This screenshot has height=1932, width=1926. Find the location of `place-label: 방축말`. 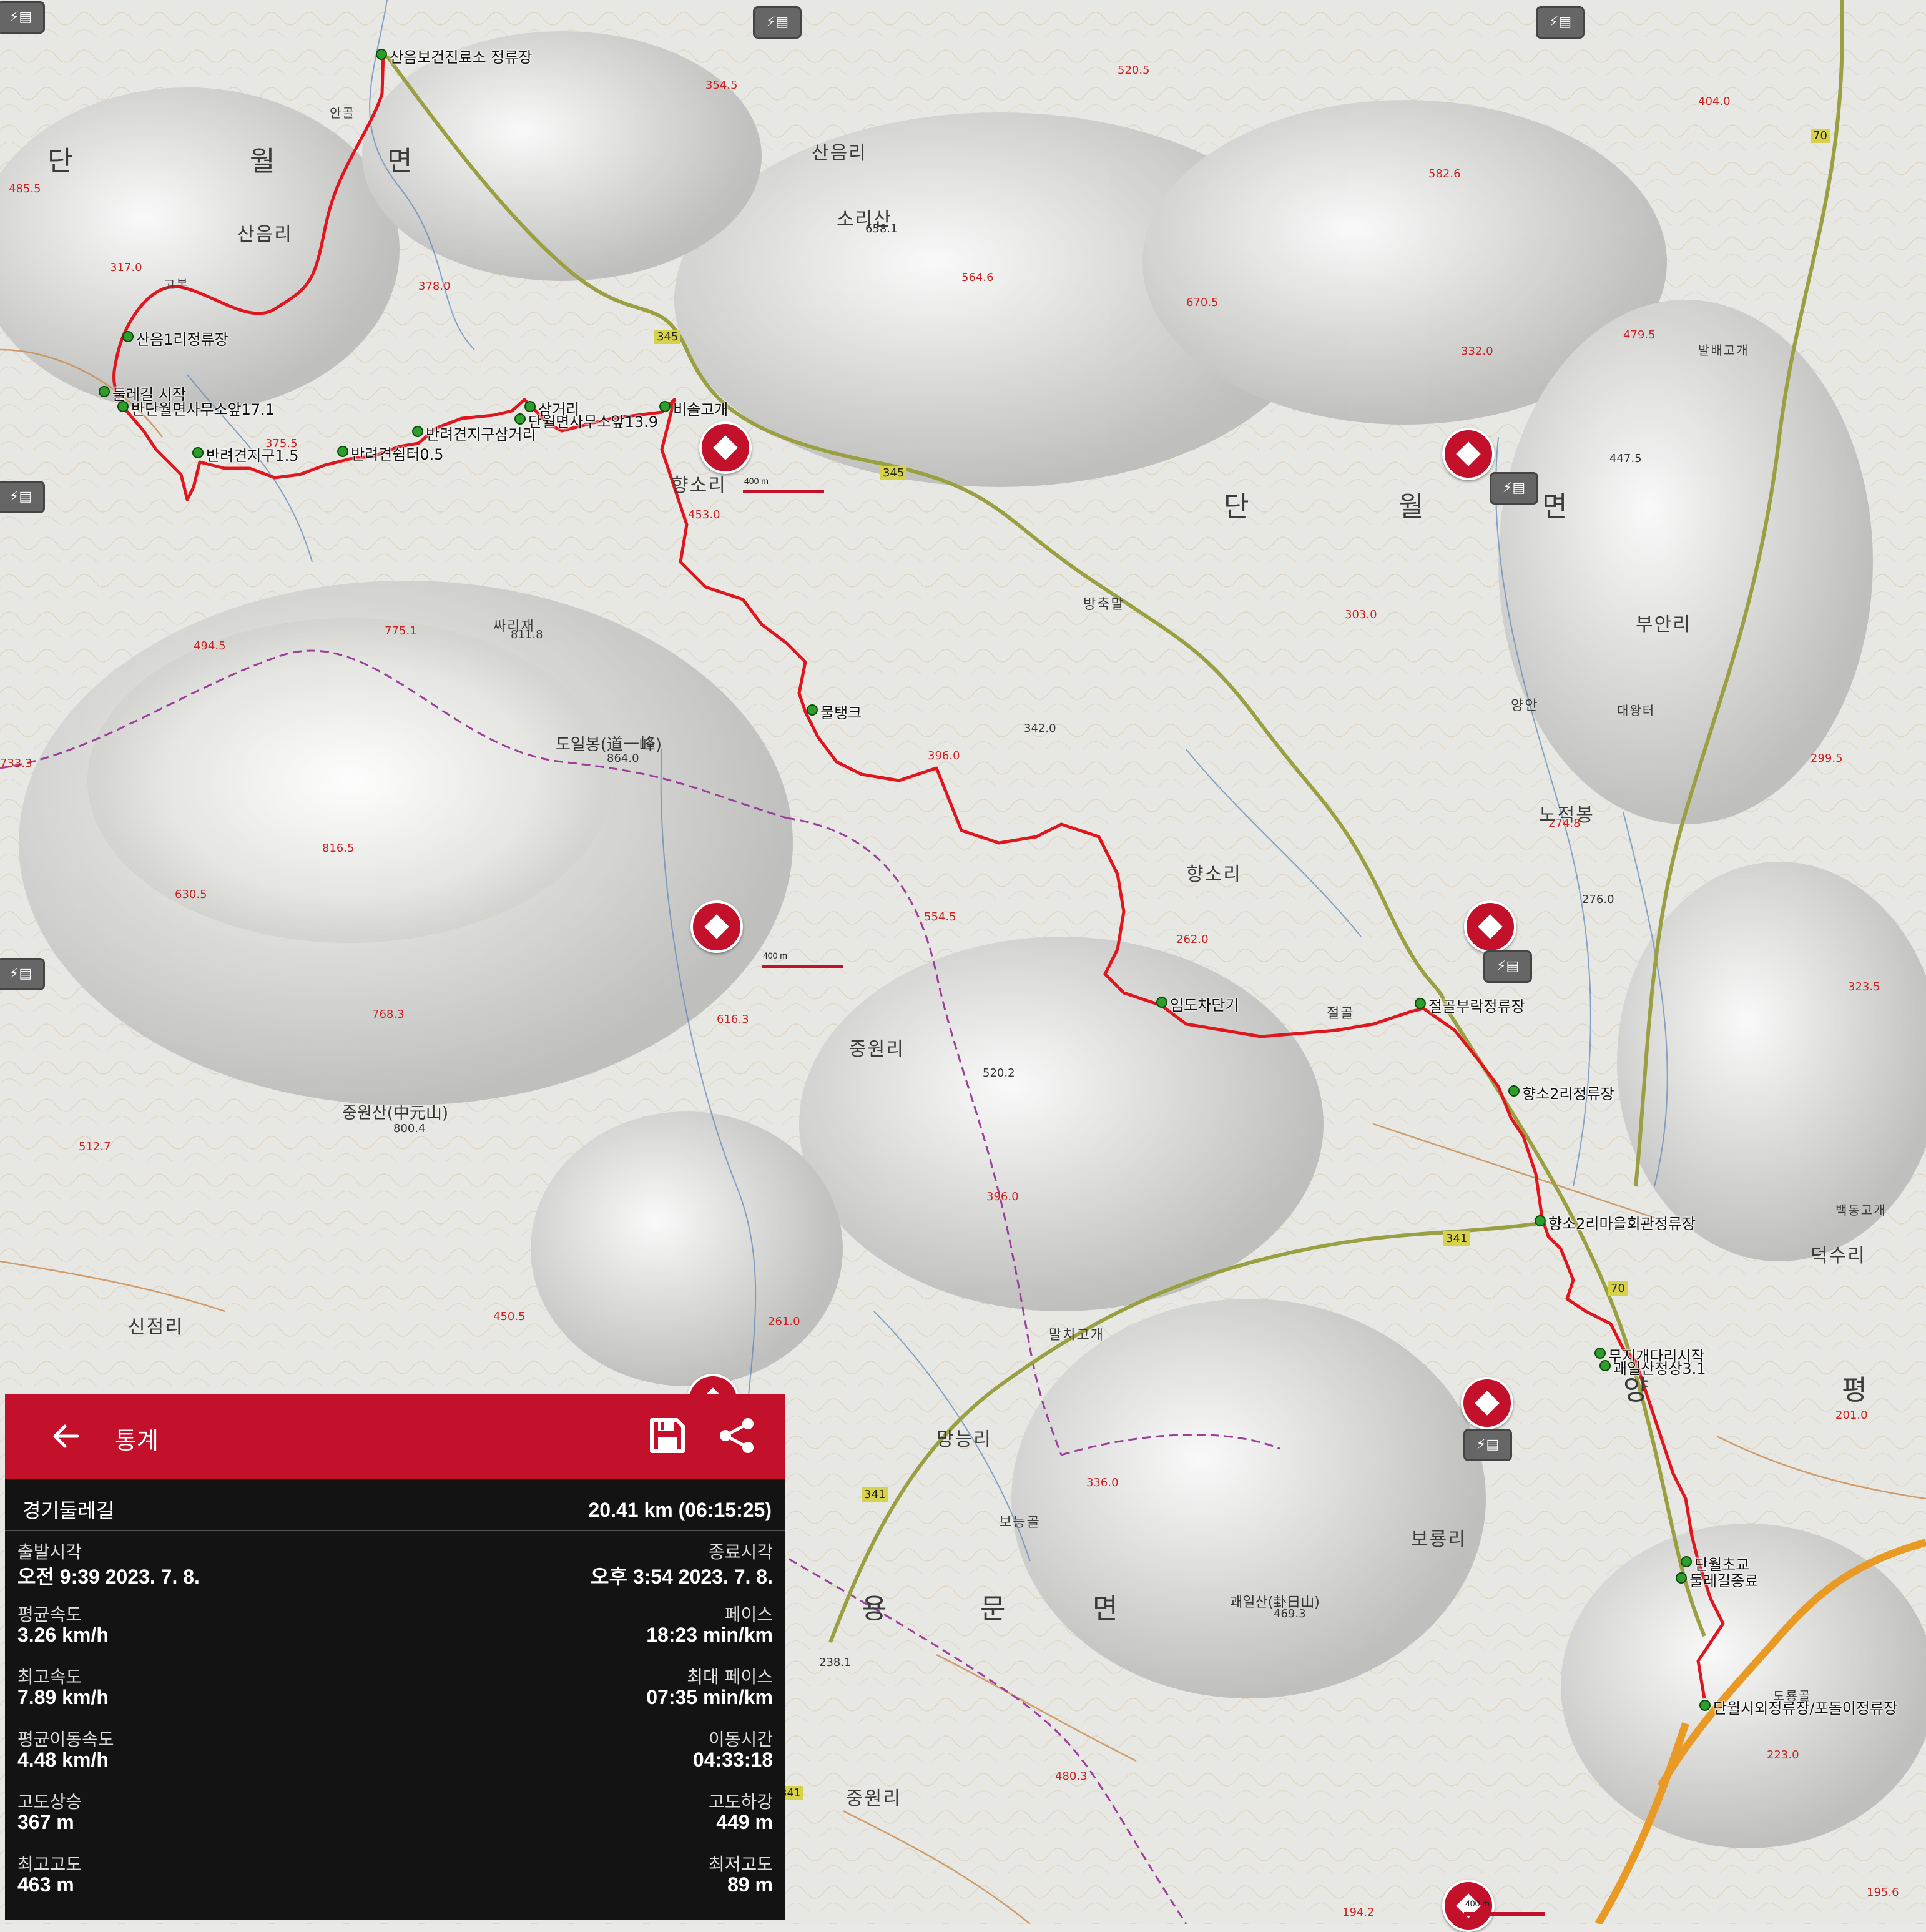

place-label: 방축말 is located at coordinates (1104, 605).